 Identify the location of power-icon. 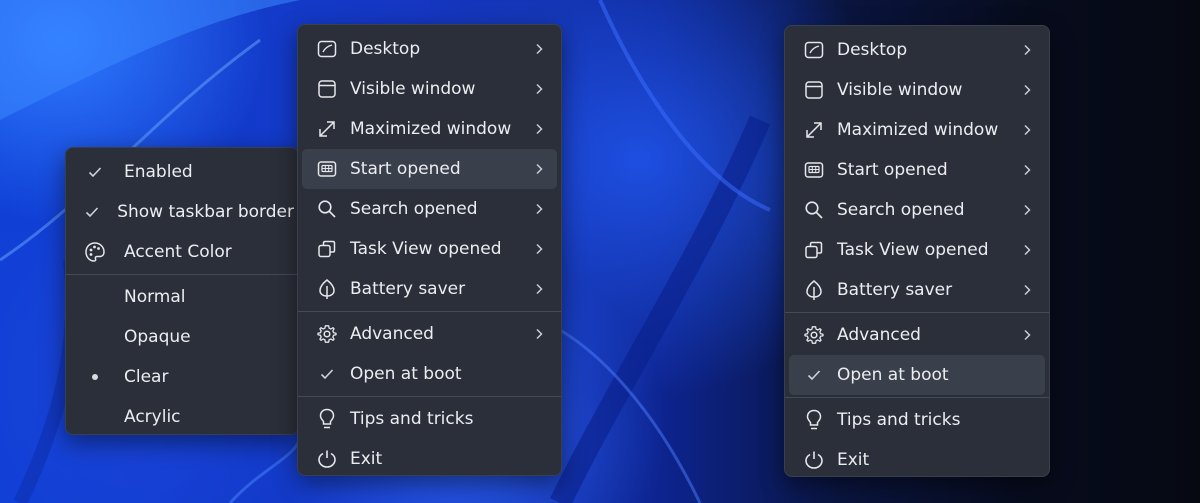
(327, 459).